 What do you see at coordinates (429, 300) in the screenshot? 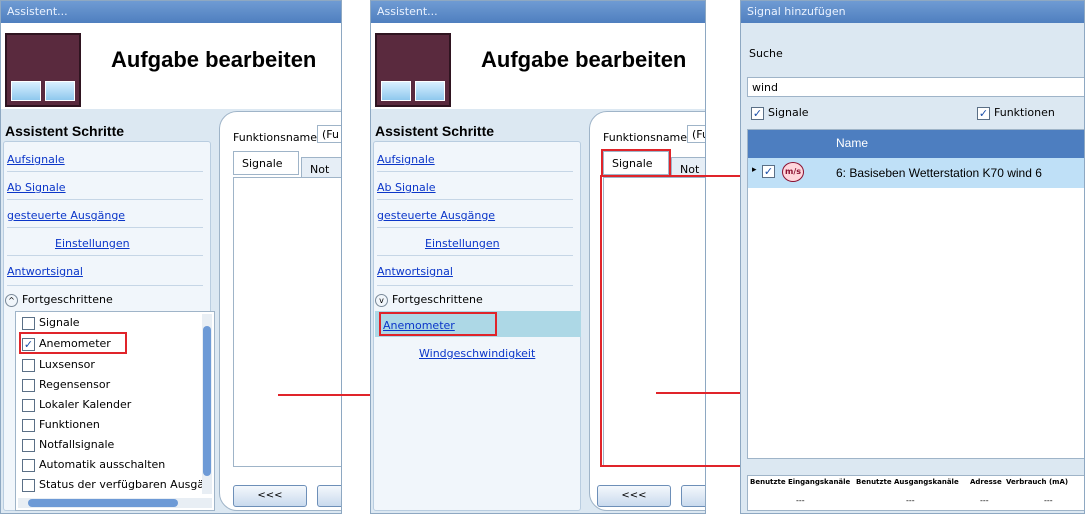
I see `advanced-toggle: v Fortgeschrittene` at bounding box center [429, 300].